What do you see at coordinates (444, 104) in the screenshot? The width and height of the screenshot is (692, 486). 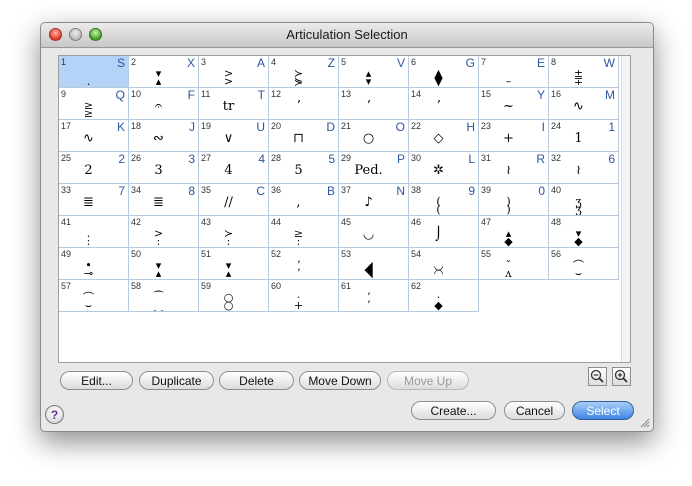 I see `articulation-cell: 14 ʼ` at bounding box center [444, 104].